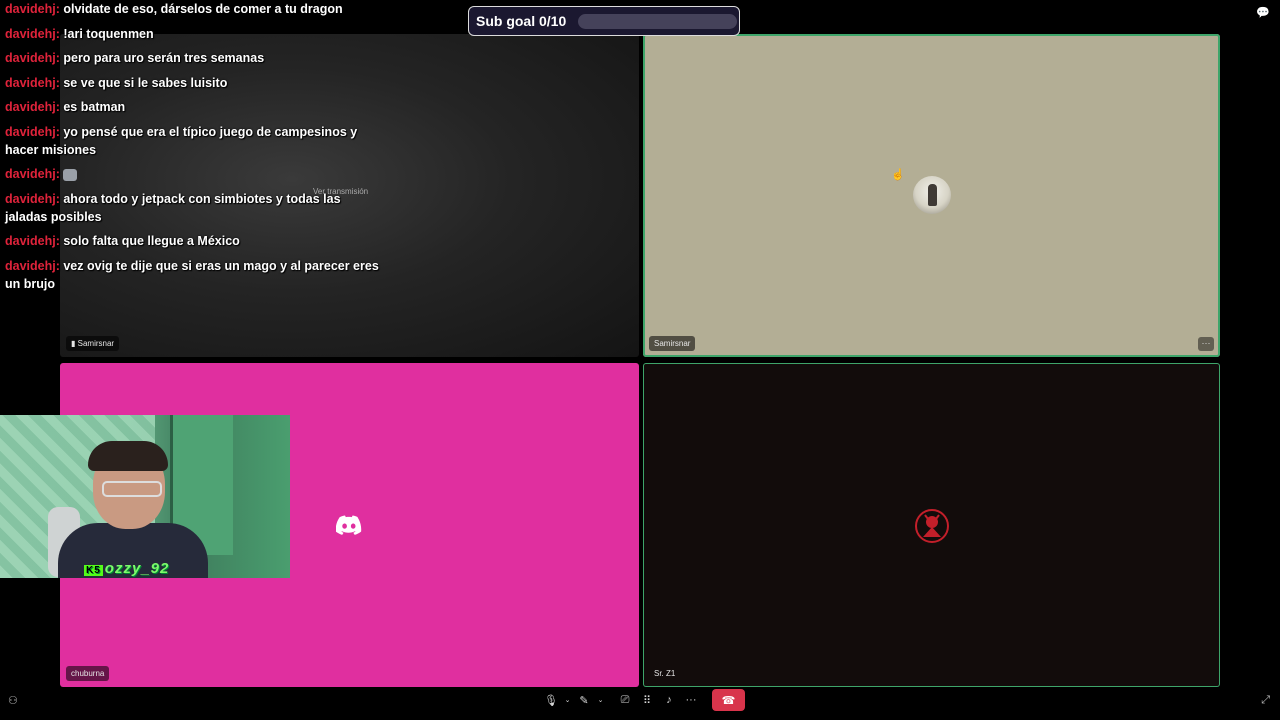 The width and height of the screenshot is (1280, 720). Describe the element at coordinates (1265, 700) in the screenshot. I see `fullscreen-icon: ⤢` at that location.